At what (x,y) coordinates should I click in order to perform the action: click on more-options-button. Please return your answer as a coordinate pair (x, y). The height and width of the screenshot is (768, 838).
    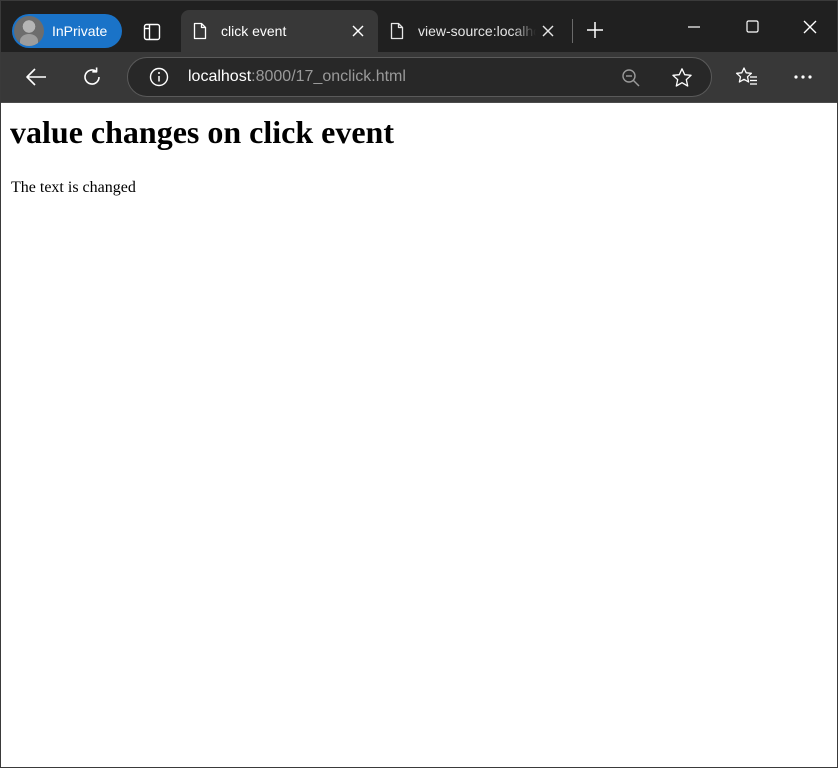
    Looking at the image, I should click on (803, 77).